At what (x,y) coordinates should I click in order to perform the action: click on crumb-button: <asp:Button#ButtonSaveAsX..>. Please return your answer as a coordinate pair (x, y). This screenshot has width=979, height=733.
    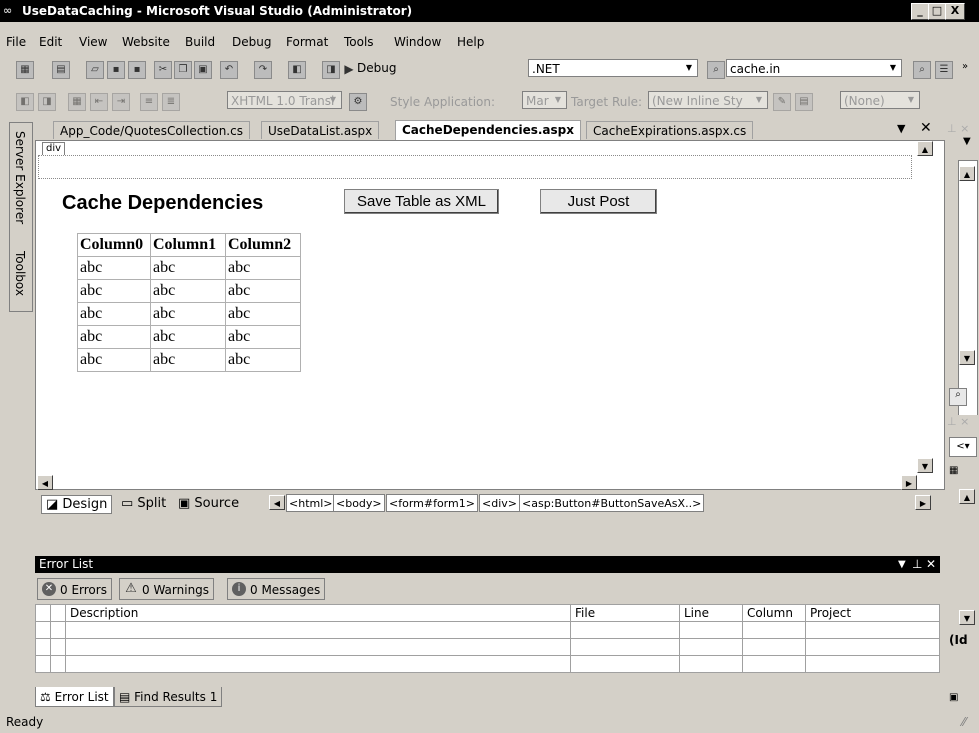
    Looking at the image, I should click on (612, 503).